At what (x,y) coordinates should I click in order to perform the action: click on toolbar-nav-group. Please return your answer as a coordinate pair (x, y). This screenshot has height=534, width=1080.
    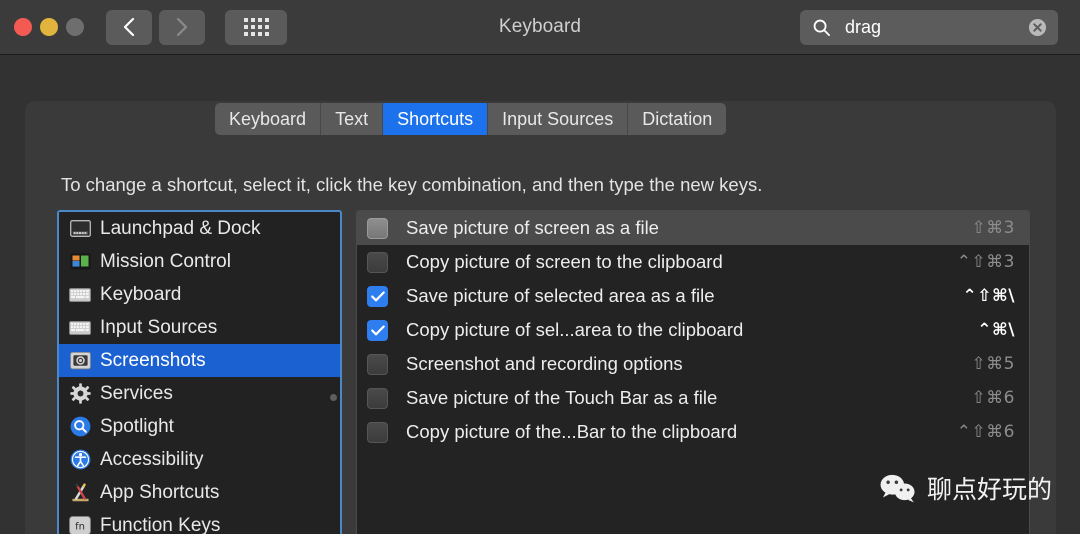
    Looking at the image, I should click on (196, 27).